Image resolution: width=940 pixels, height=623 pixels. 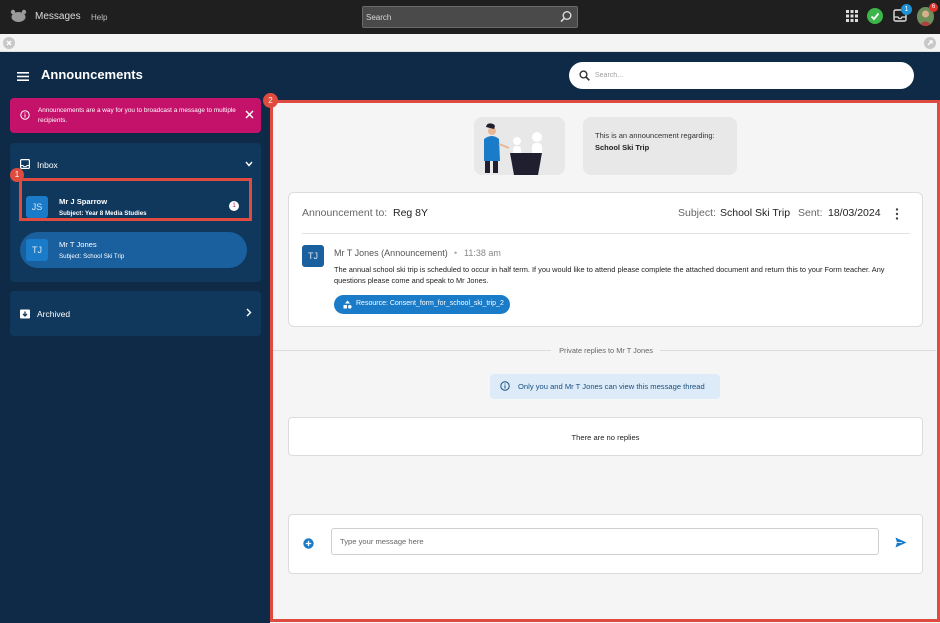 I want to click on presenter-illustration-icon, so click(x=513, y=149).